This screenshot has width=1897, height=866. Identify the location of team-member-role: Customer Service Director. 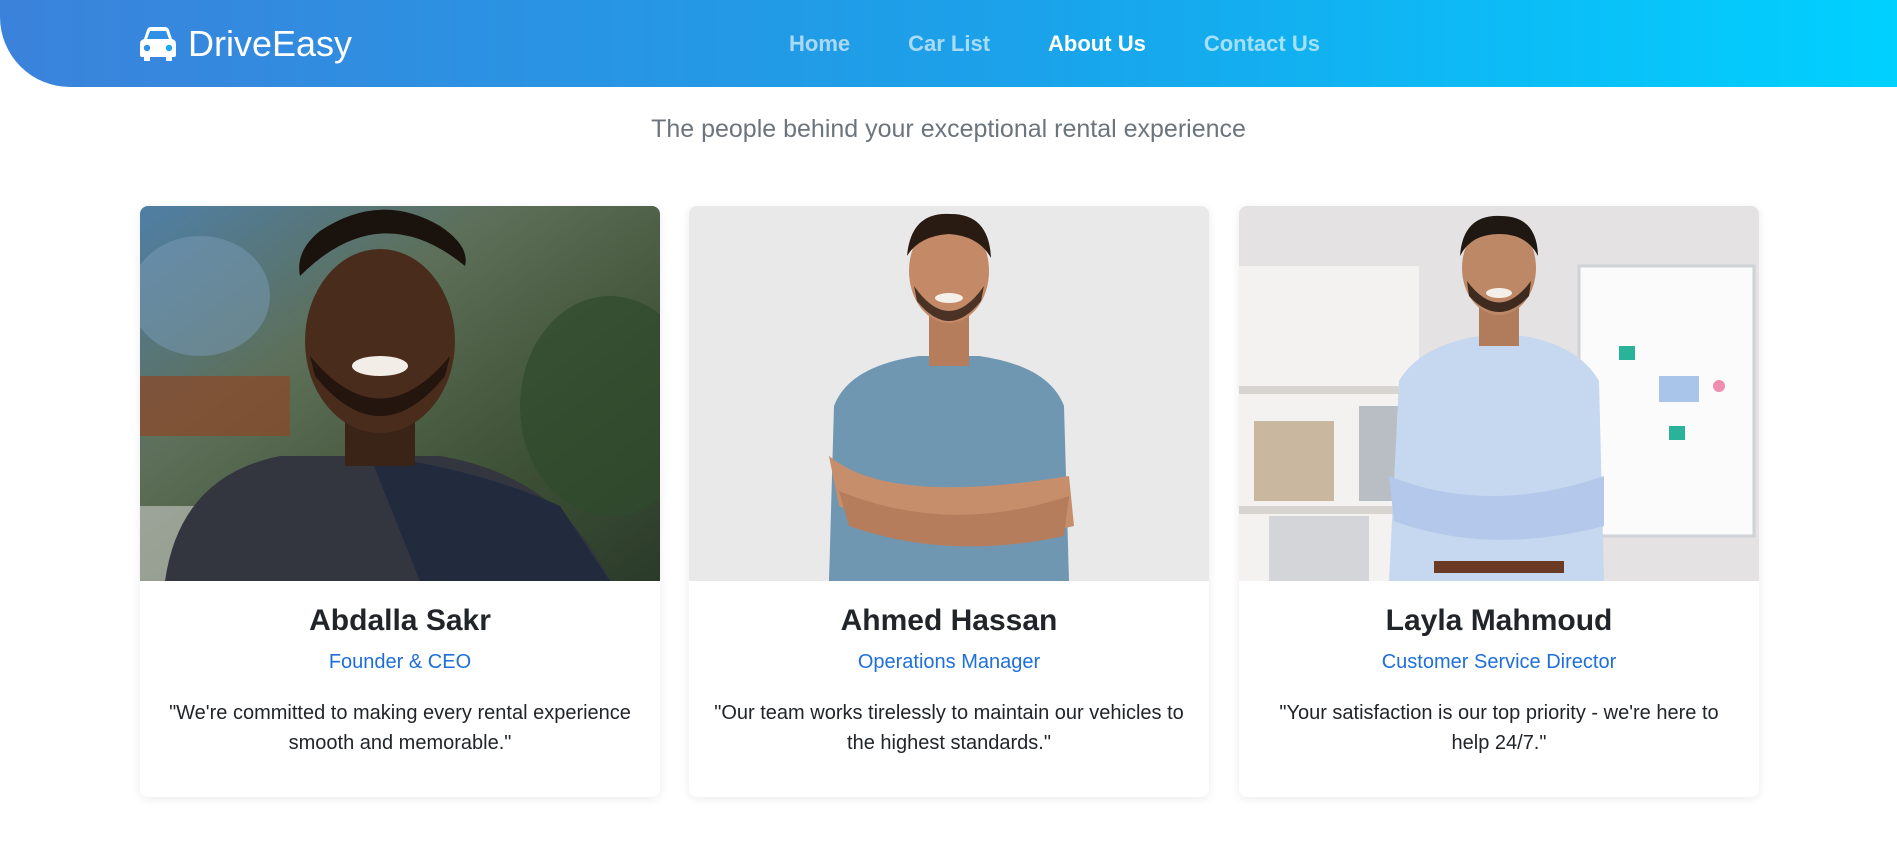
(1499, 662).